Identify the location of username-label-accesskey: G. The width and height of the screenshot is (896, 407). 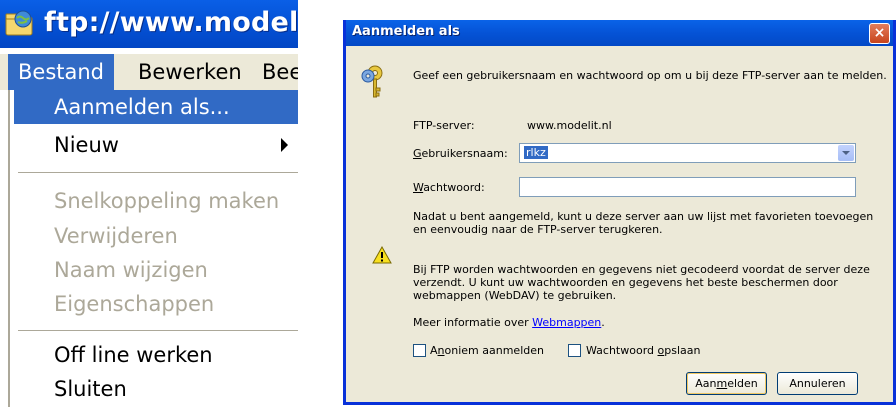
(417, 153).